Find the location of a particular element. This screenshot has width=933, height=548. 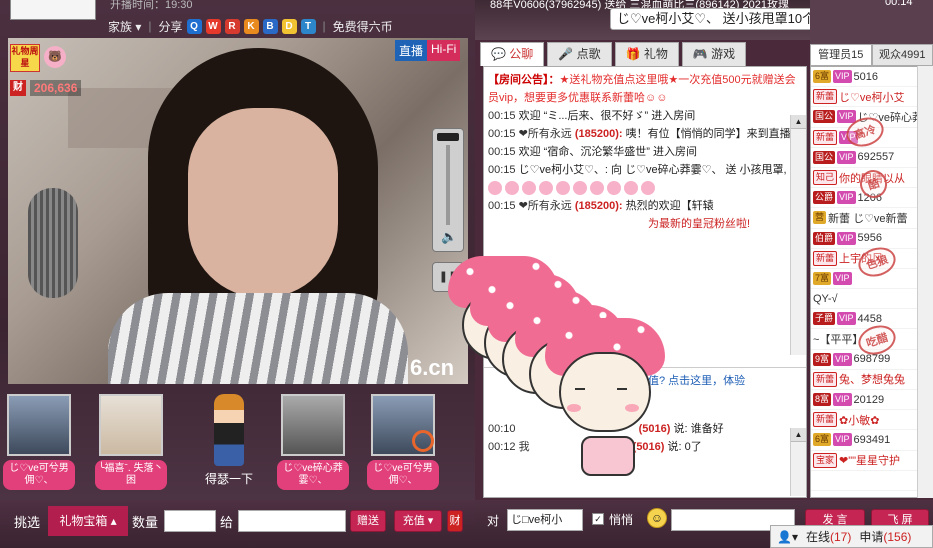

rank-badge: 子爵 is located at coordinates (824, 319).